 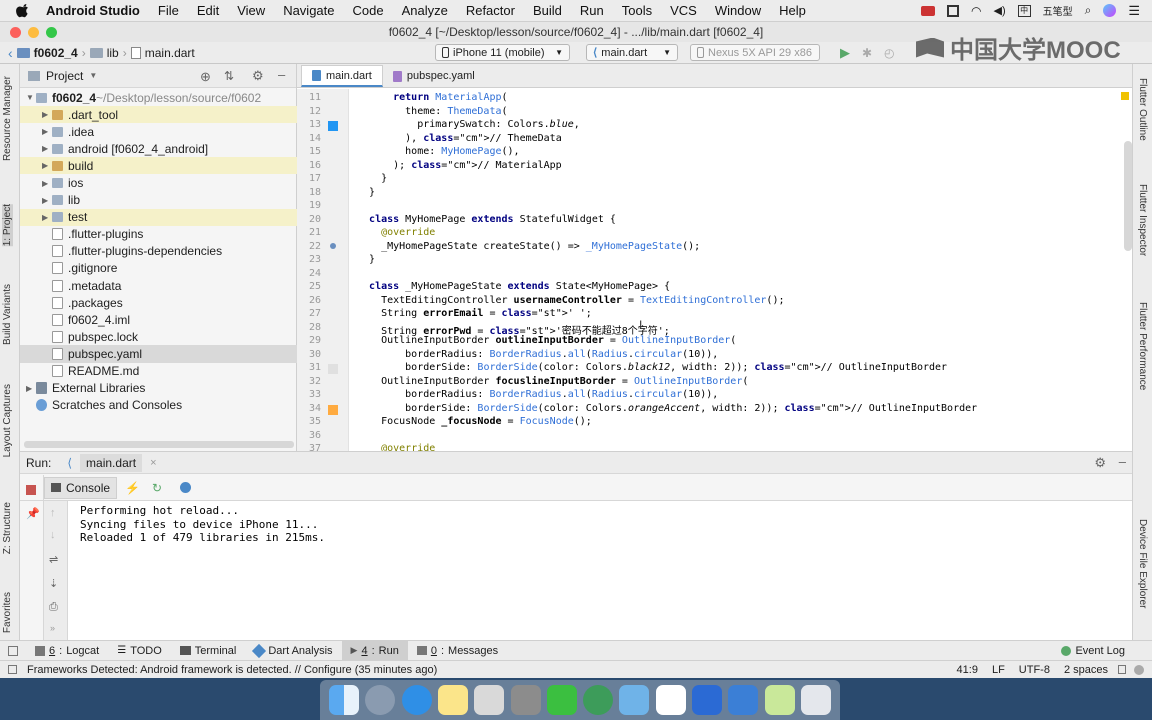 What do you see at coordinates (632, 52) in the screenshot?
I see `run-config-selector: ⟨ main.dart ▼` at bounding box center [632, 52].